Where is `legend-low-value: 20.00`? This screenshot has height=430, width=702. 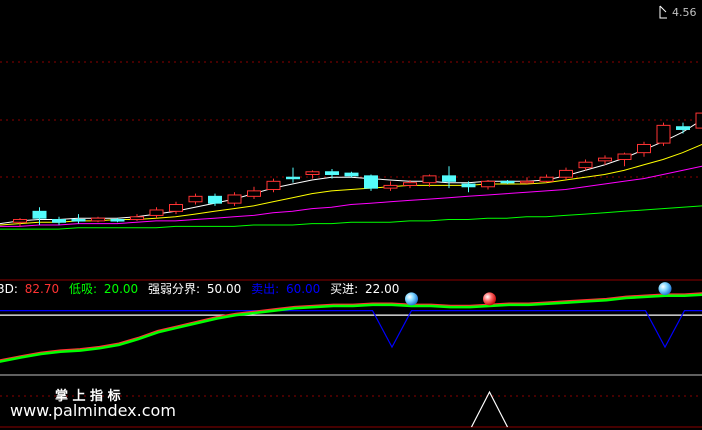
legend-low-value: 20.00 is located at coordinates (121, 289).